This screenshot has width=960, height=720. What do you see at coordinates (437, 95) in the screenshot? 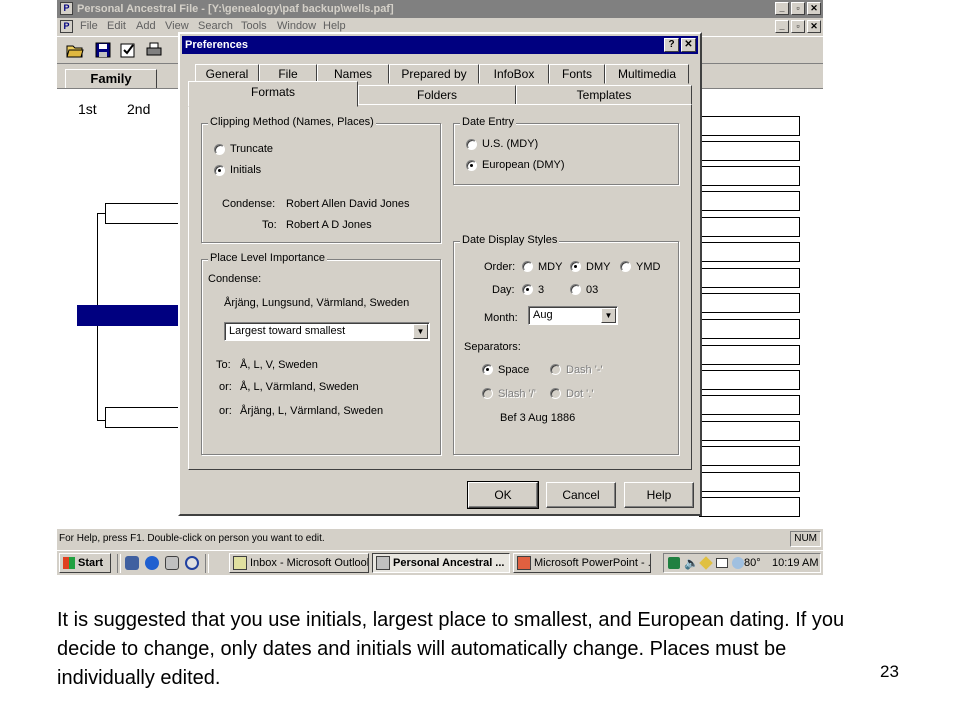
I see `tab-folders: Folders` at bounding box center [437, 95].